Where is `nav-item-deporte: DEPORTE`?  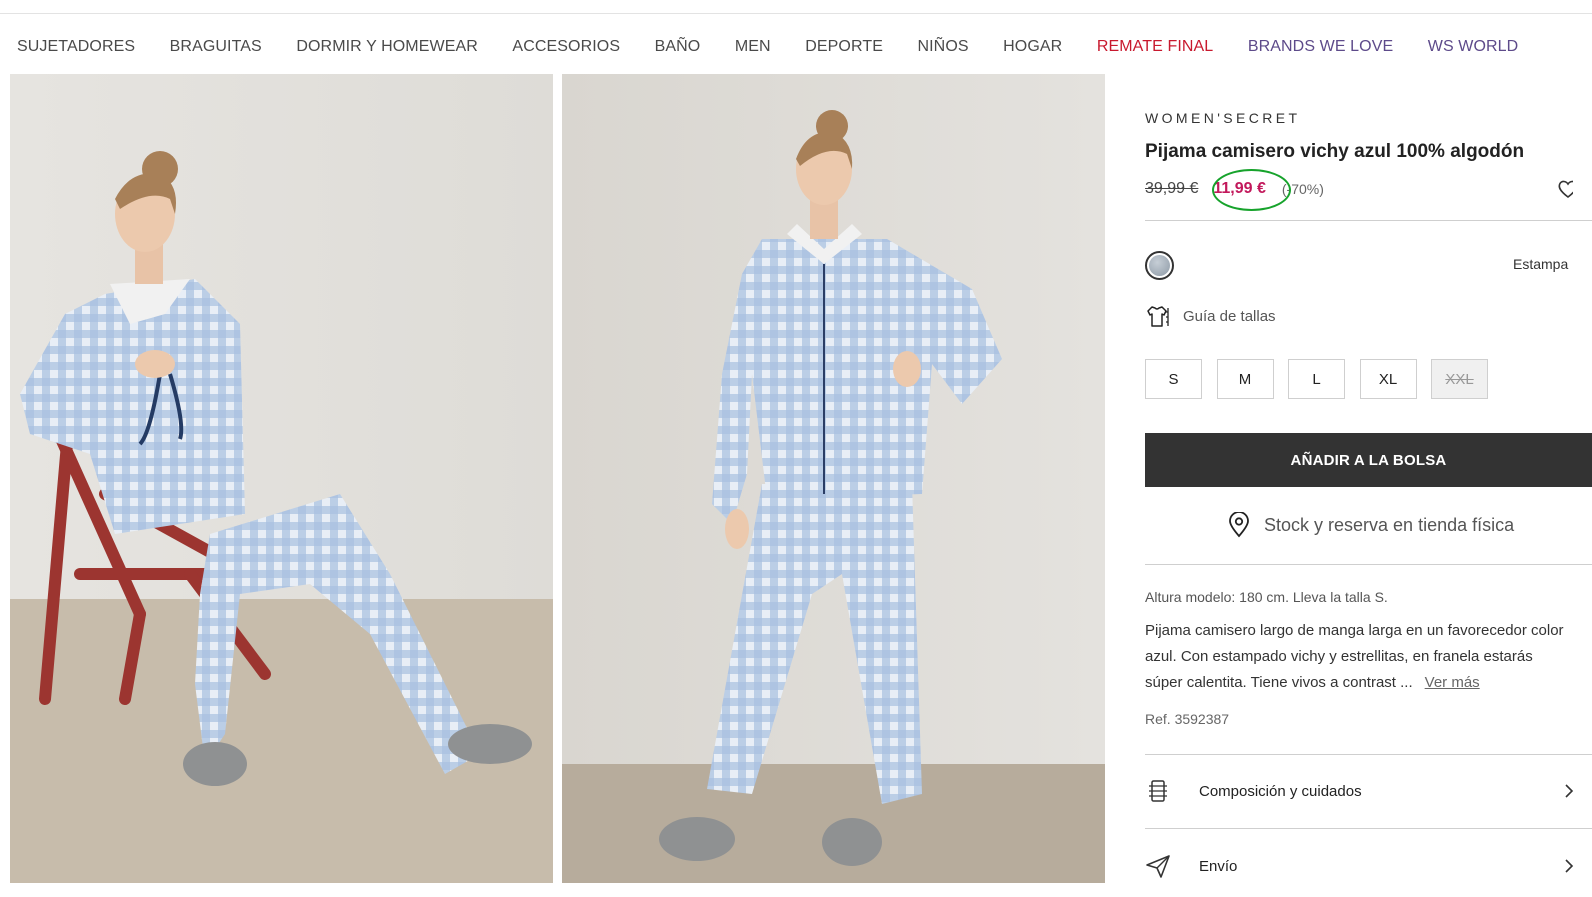 nav-item-deporte: DEPORTE is located at coordinates (844, 47).